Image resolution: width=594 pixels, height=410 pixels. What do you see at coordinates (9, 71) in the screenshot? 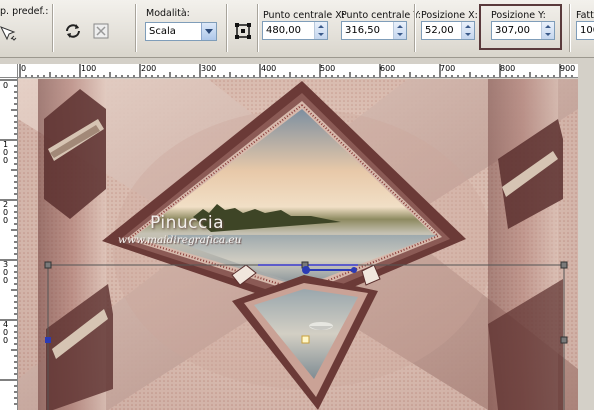
I see `ruler-corner` at bounding box center [9, 71].